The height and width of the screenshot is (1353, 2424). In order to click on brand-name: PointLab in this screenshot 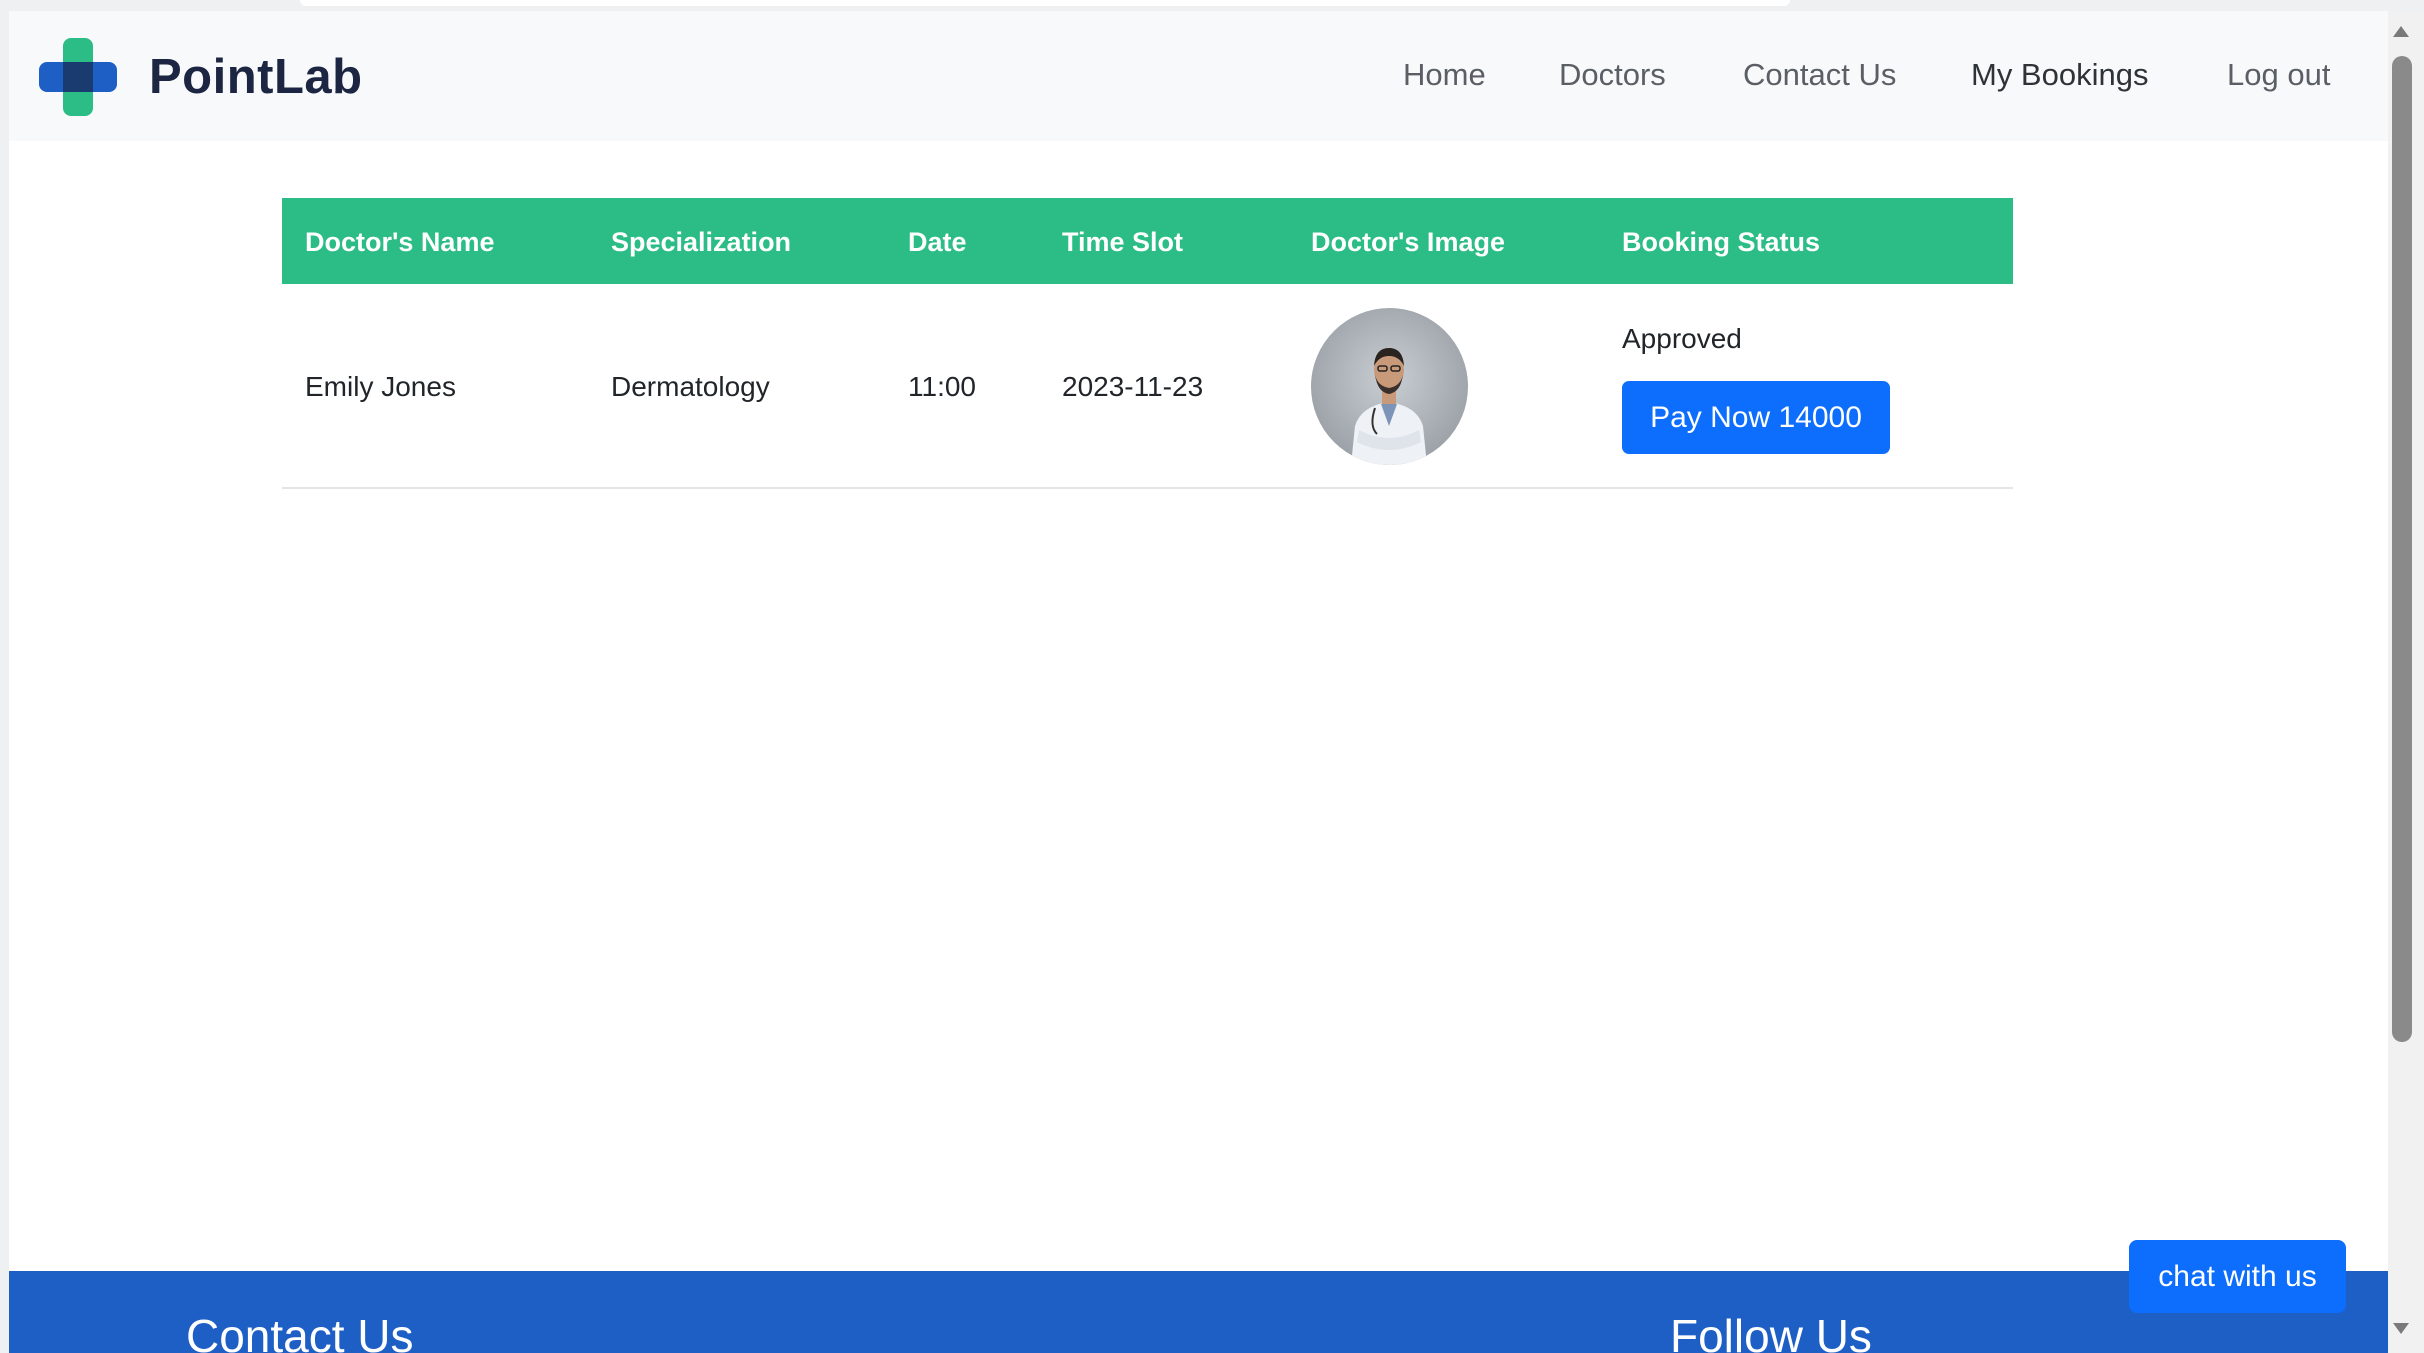, I will do `click(256, 77)`.